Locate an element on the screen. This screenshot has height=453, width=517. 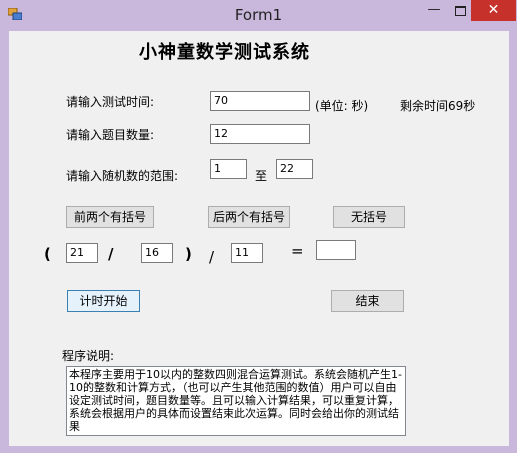
count-input: 12 is located at coordinates (260, 134).